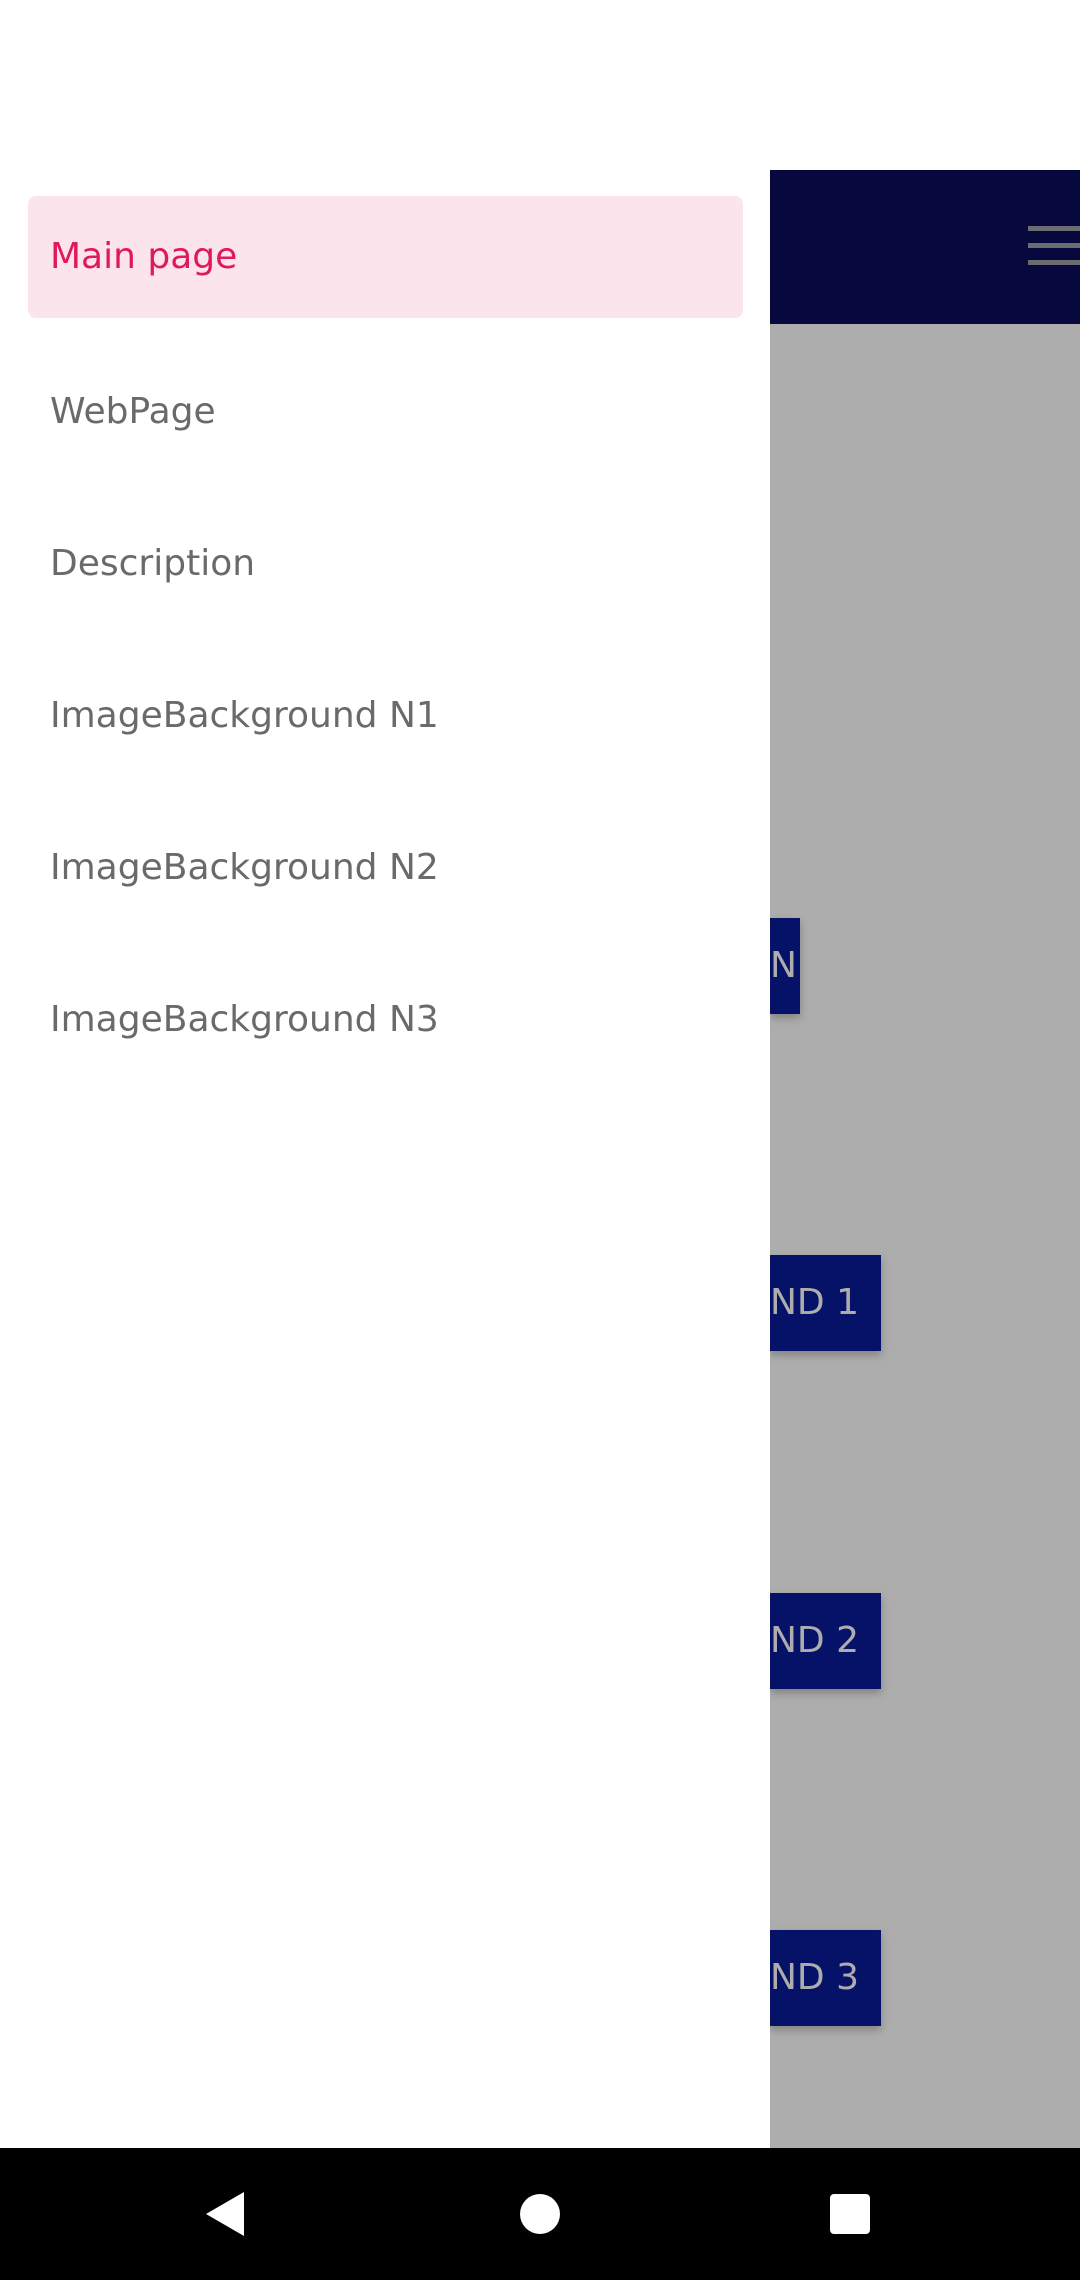 The height and width of the screenshot is (2280, 1080). Describe the element at coordinates (228, 2214) in the screenshot. I see `back-icon` at that location.